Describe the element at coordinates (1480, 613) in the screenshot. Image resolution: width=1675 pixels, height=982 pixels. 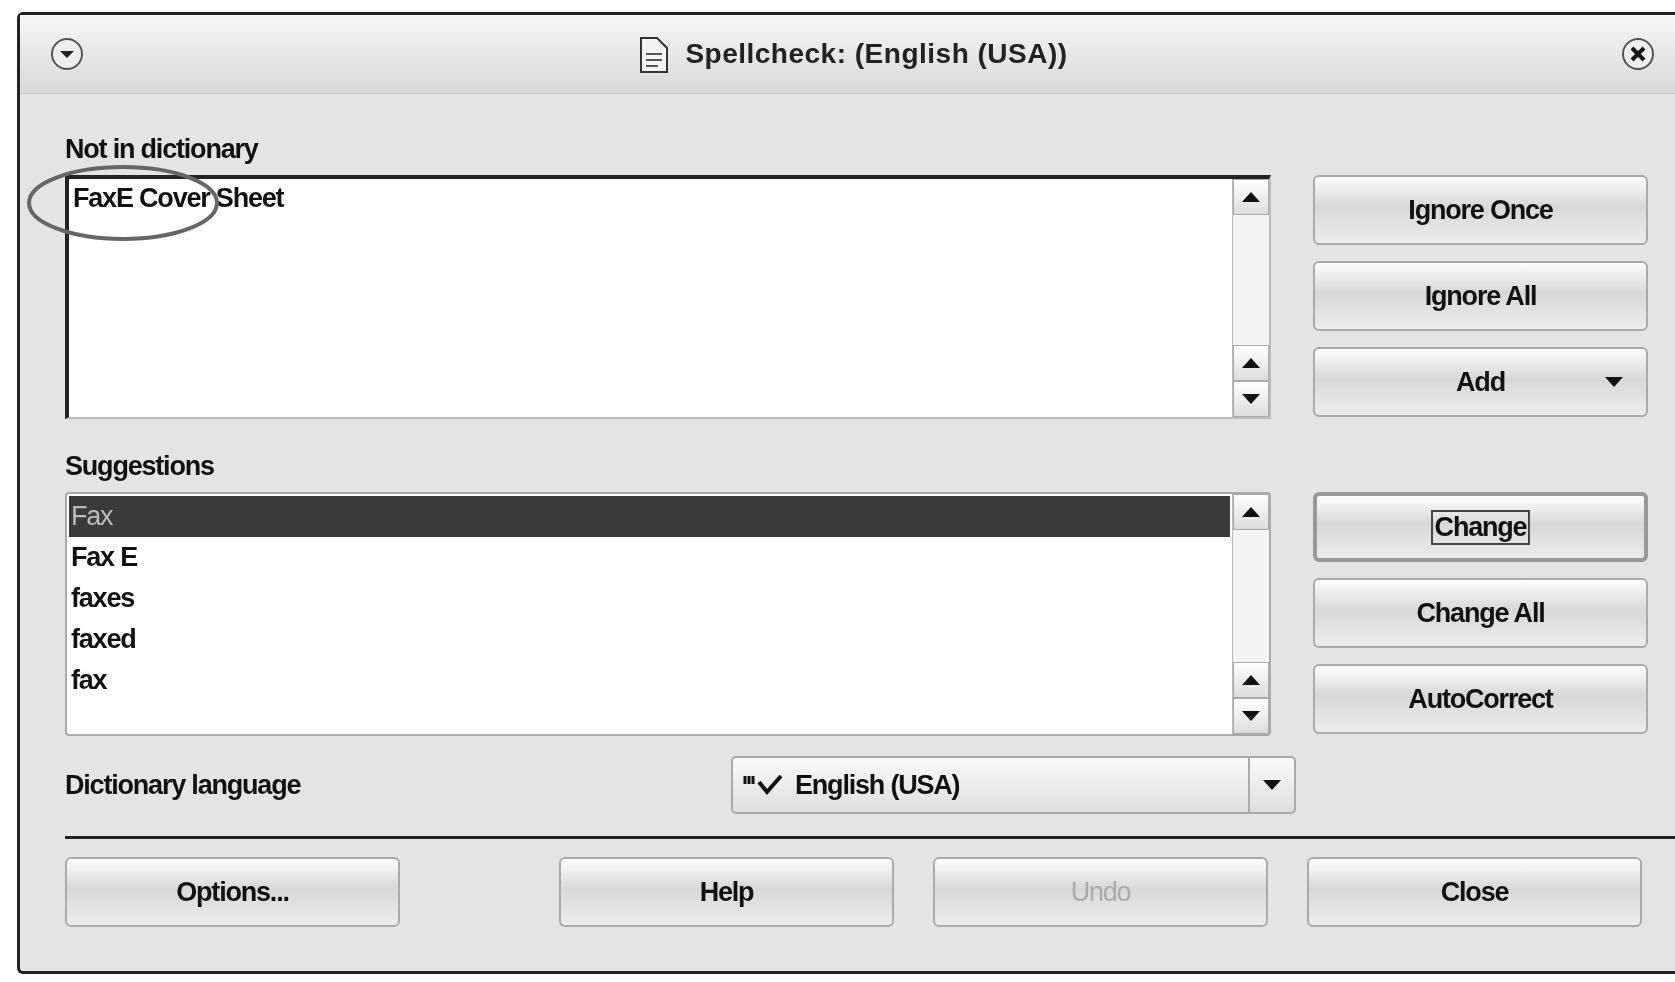
I see `dialog-button: Change All` at that location.